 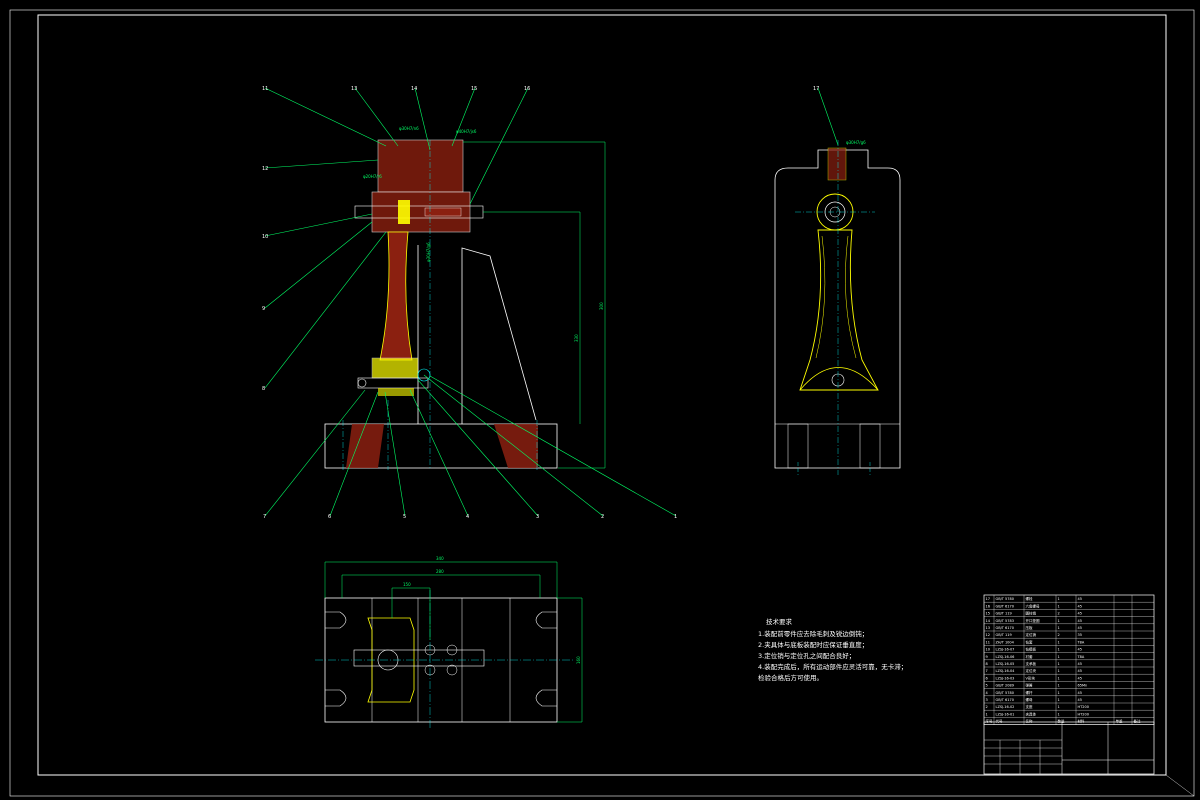 I want to click on fit-dim-d: φ30H7/g6, so click(x=428, y=252).